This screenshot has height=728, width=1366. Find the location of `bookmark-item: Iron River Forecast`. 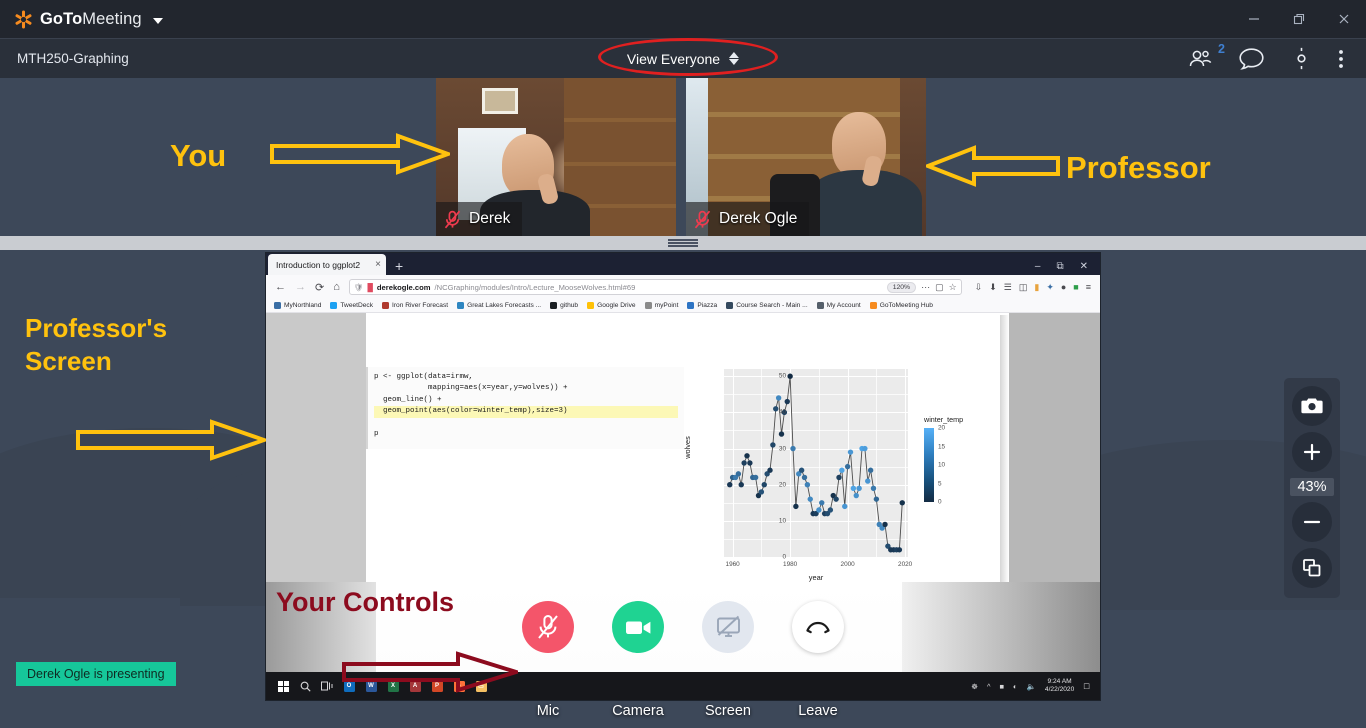

bookmark-item: Iron River Forecast is located at coordinates (415, 305).